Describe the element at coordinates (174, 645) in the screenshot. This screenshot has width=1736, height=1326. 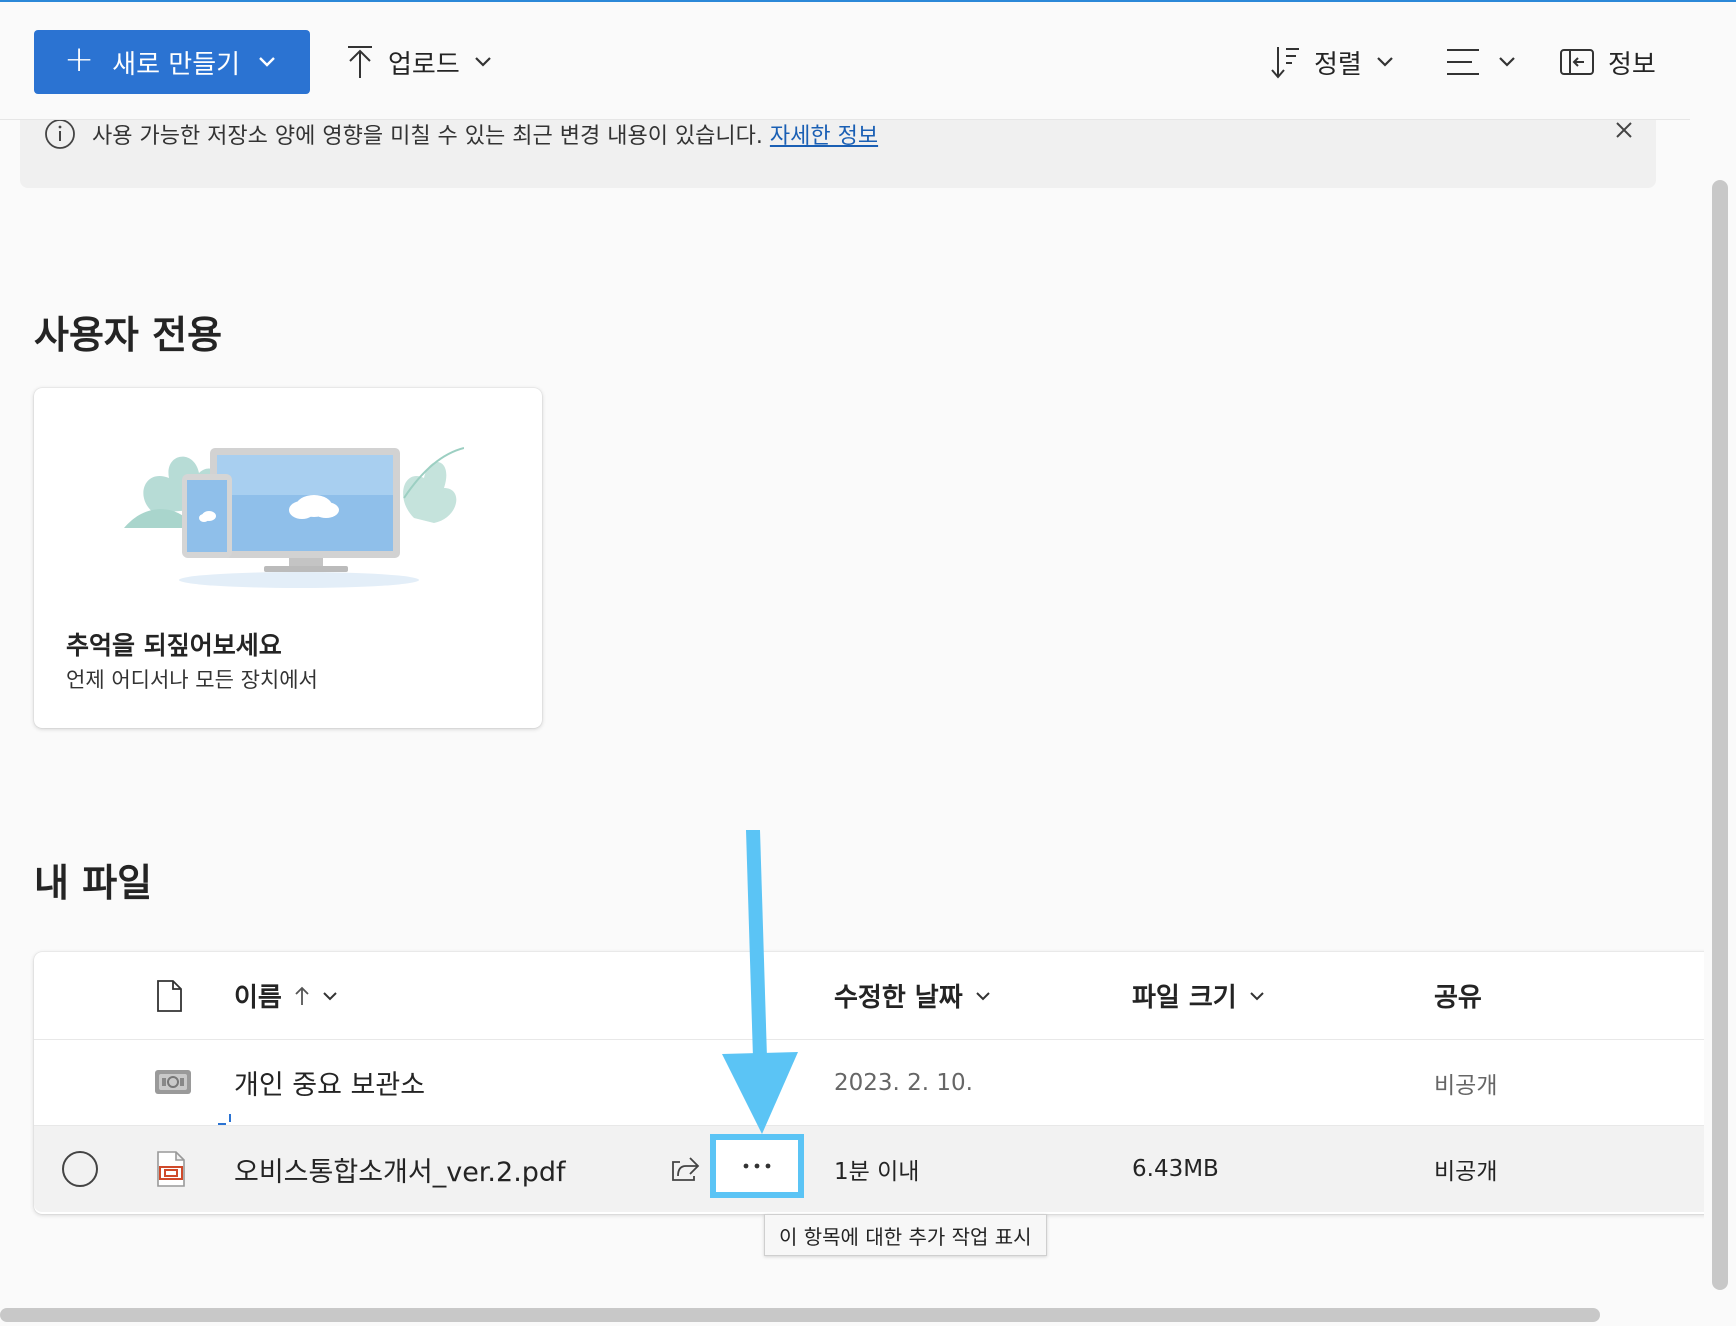
I see `card-title: 추억을 되짚어보세요` at that location.